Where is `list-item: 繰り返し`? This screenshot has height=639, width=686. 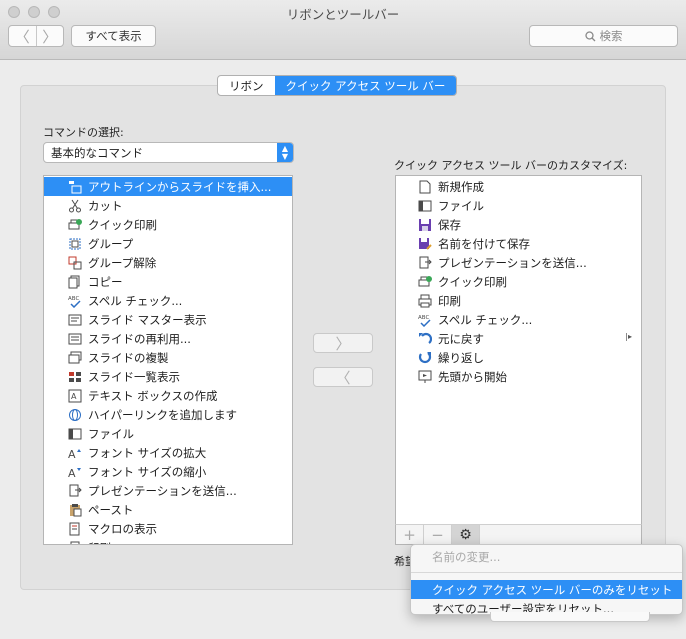
list-item: 繰り返し is located at coordinates (518, 357).